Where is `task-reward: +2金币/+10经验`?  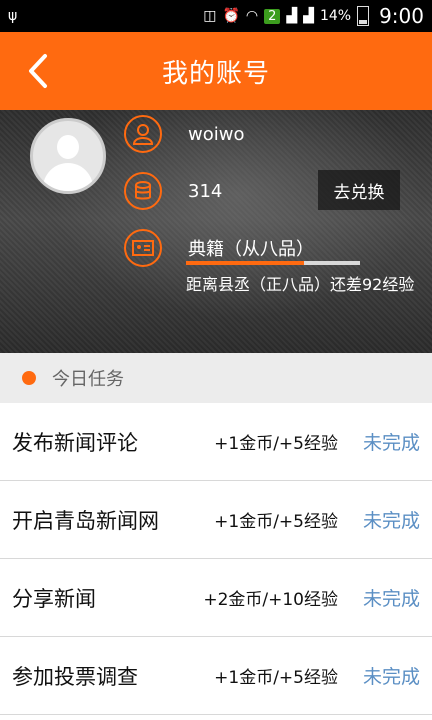 task-reward: +2金币/+10经验 is located at coordinates (270, 600).